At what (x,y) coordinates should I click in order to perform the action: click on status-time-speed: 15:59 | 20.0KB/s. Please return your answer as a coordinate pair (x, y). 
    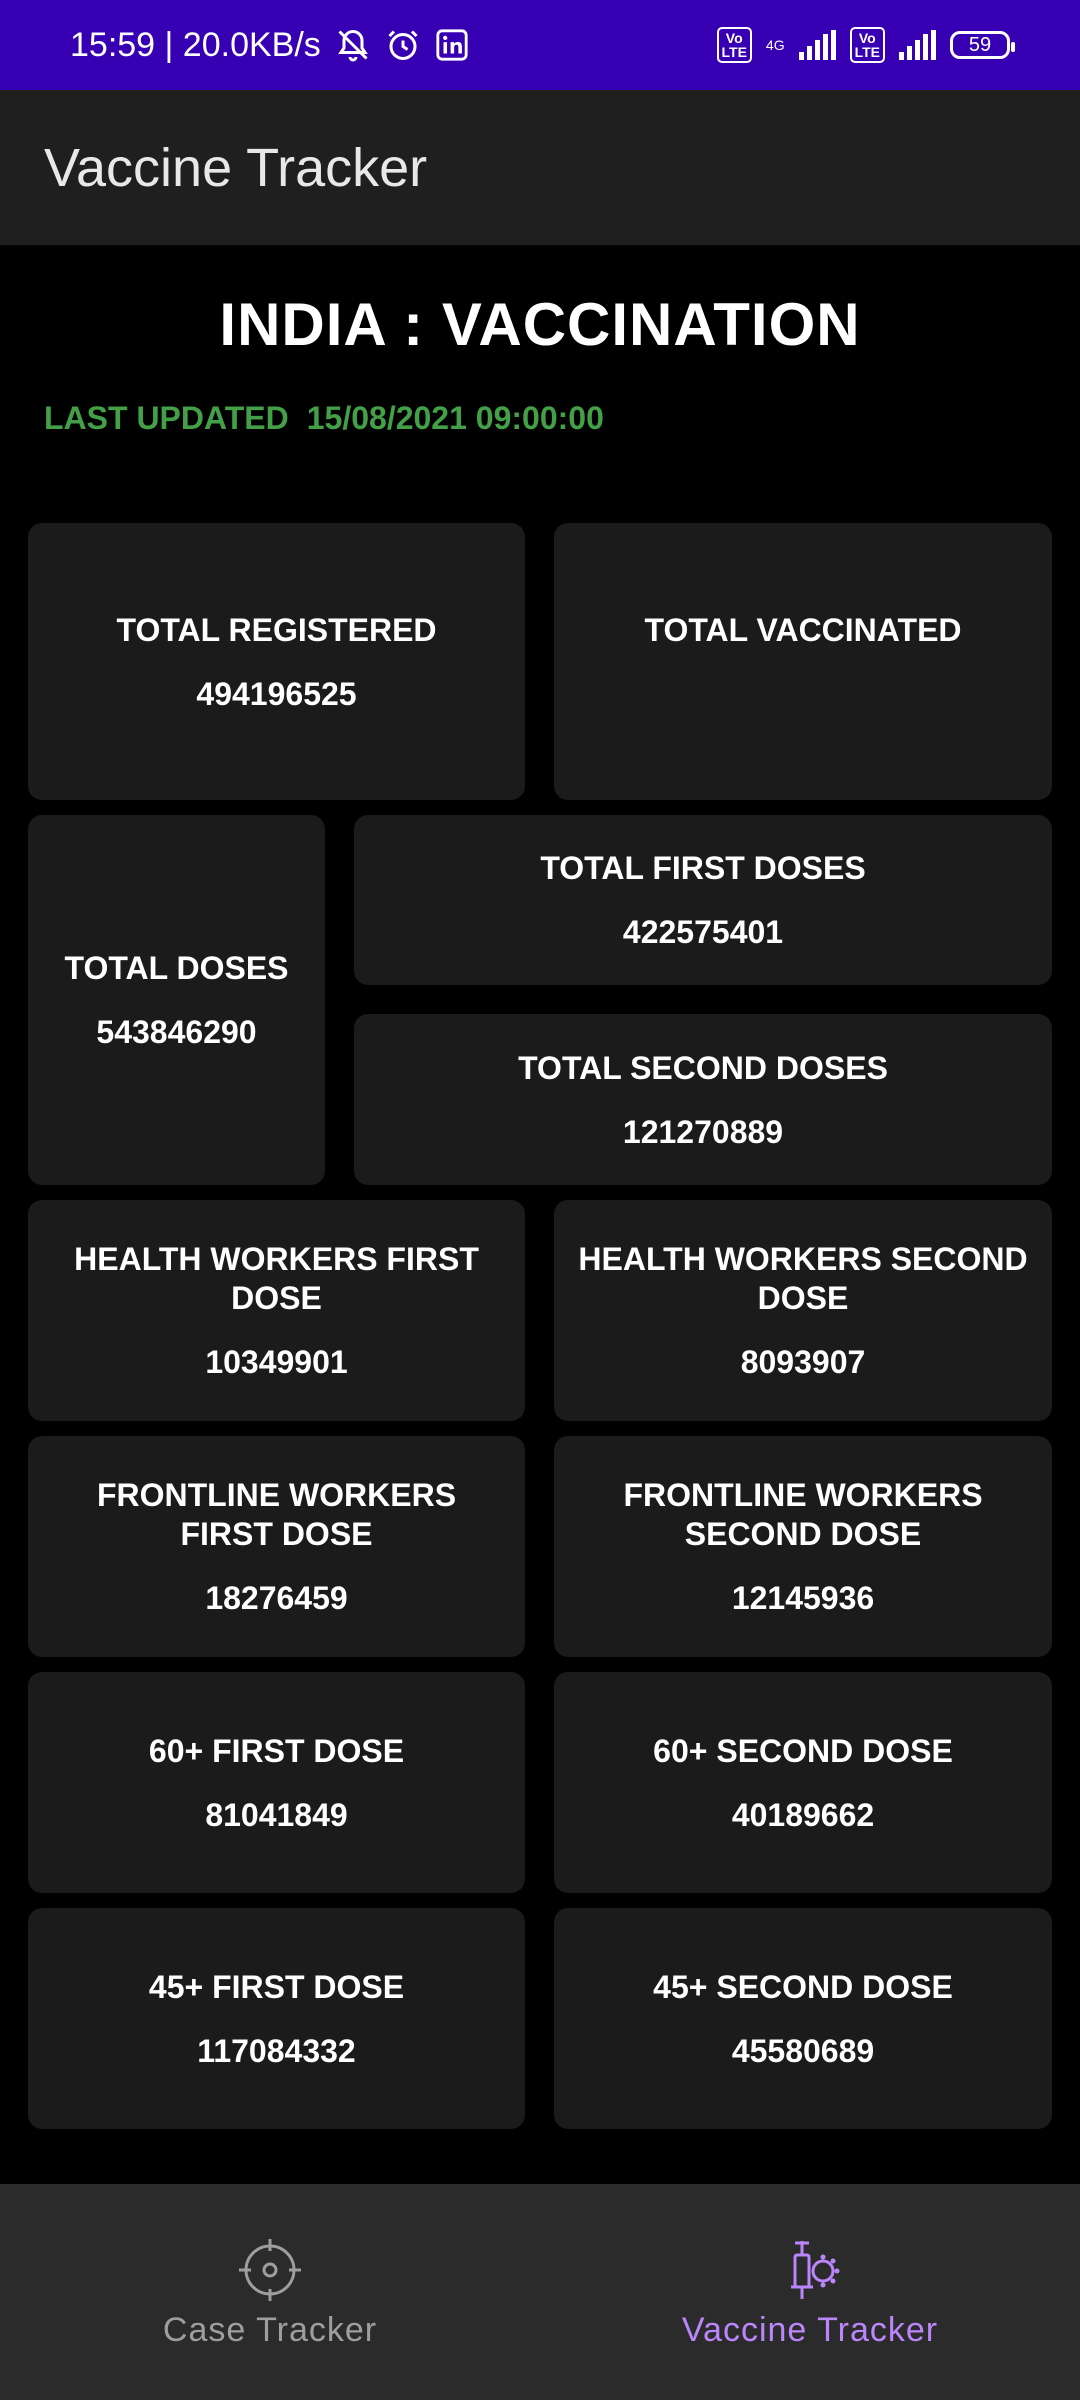
    Looking at the image, I should click on (195, 44).